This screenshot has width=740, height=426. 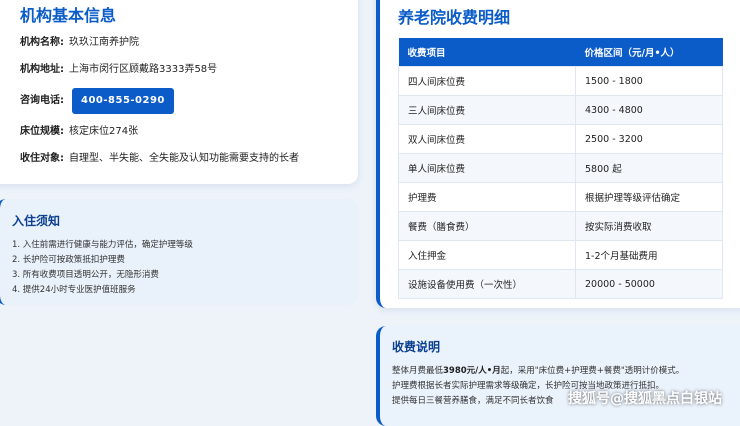 I want to click on name-value: 玖玖江南养护院, so click(x=104, y=42).